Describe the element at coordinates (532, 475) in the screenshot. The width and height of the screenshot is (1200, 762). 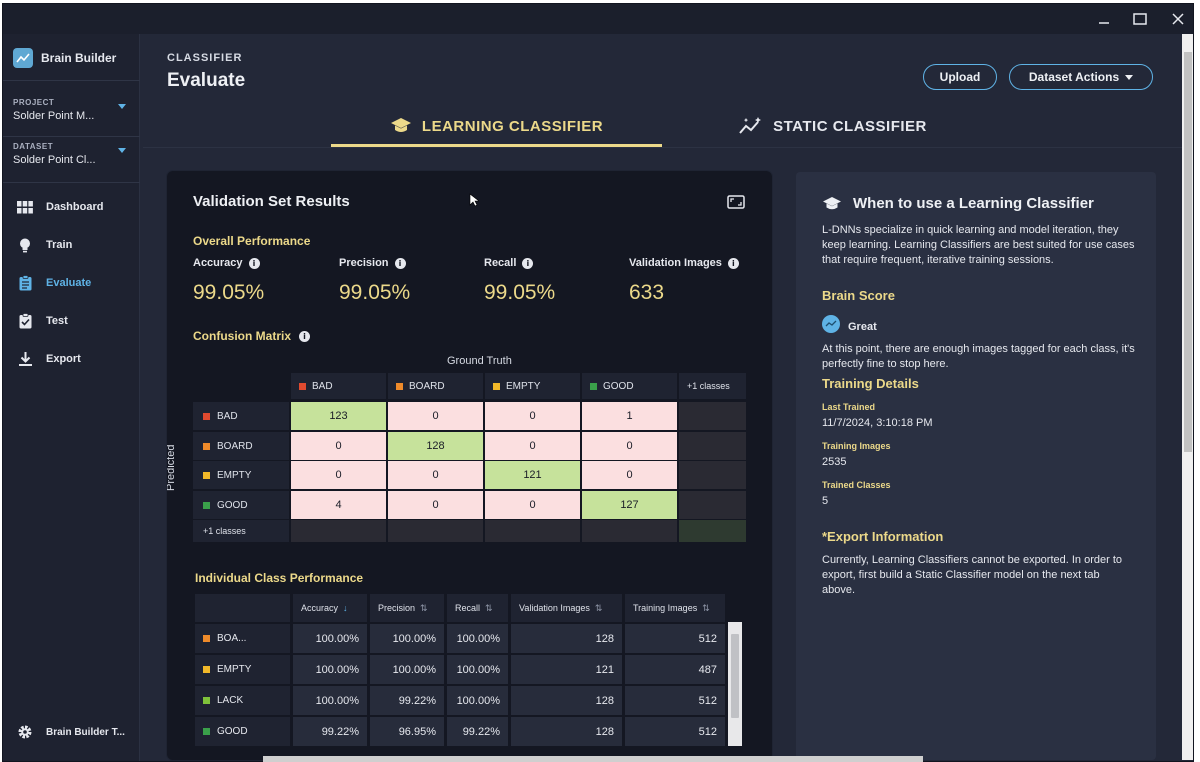
I see `matrix-cell: 121` at that location.